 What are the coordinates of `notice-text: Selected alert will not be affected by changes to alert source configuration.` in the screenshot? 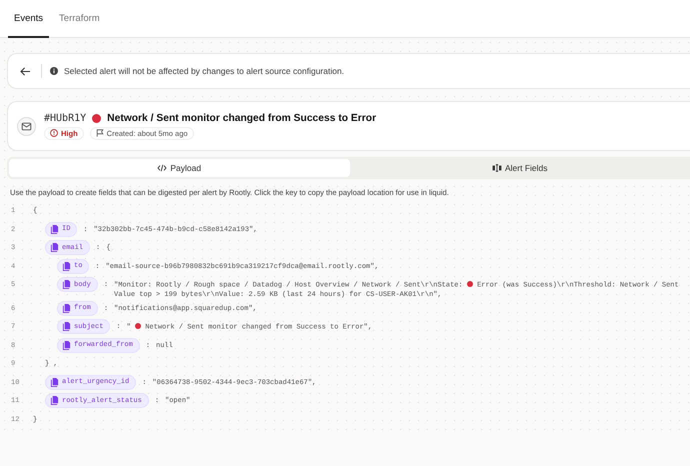 It's located at (204, 71).